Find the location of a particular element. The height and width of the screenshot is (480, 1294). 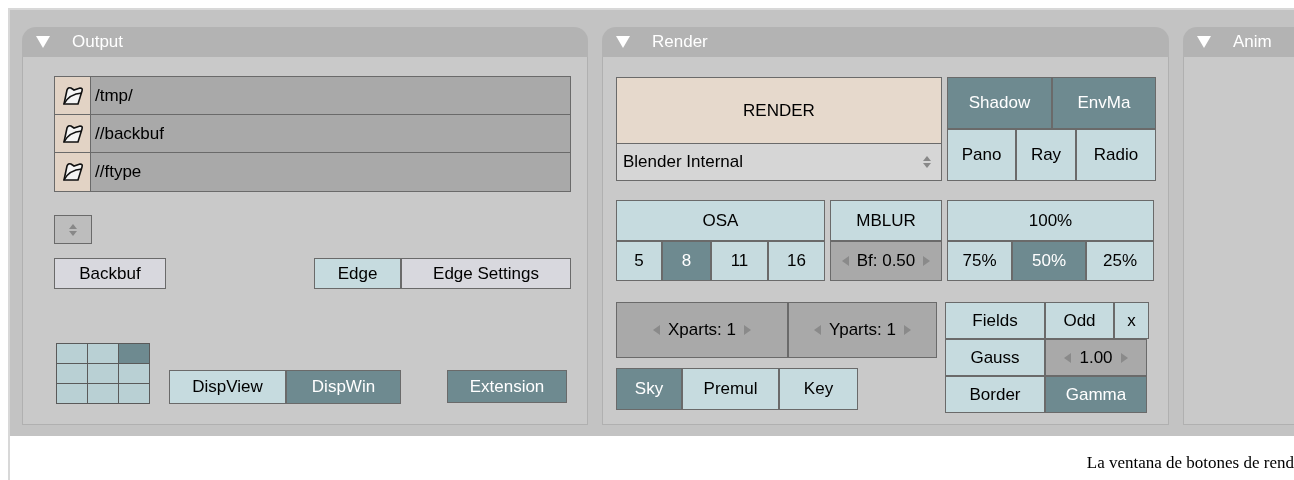

toggle-button: 11 is located at coordinates (739, 261).